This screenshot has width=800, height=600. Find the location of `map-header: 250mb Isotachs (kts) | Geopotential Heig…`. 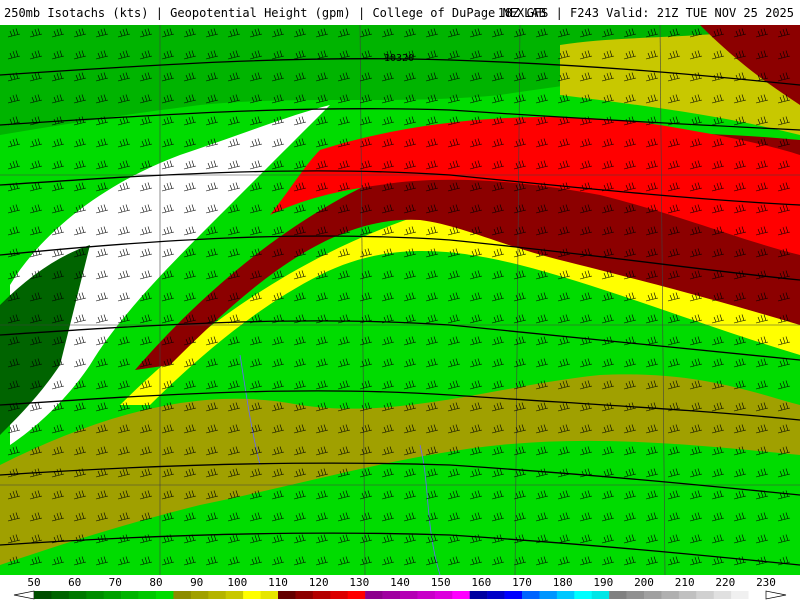

map-header: 250mb Isotachs (kts) | Geopotential Heig… is located at coordinates (400, 12).